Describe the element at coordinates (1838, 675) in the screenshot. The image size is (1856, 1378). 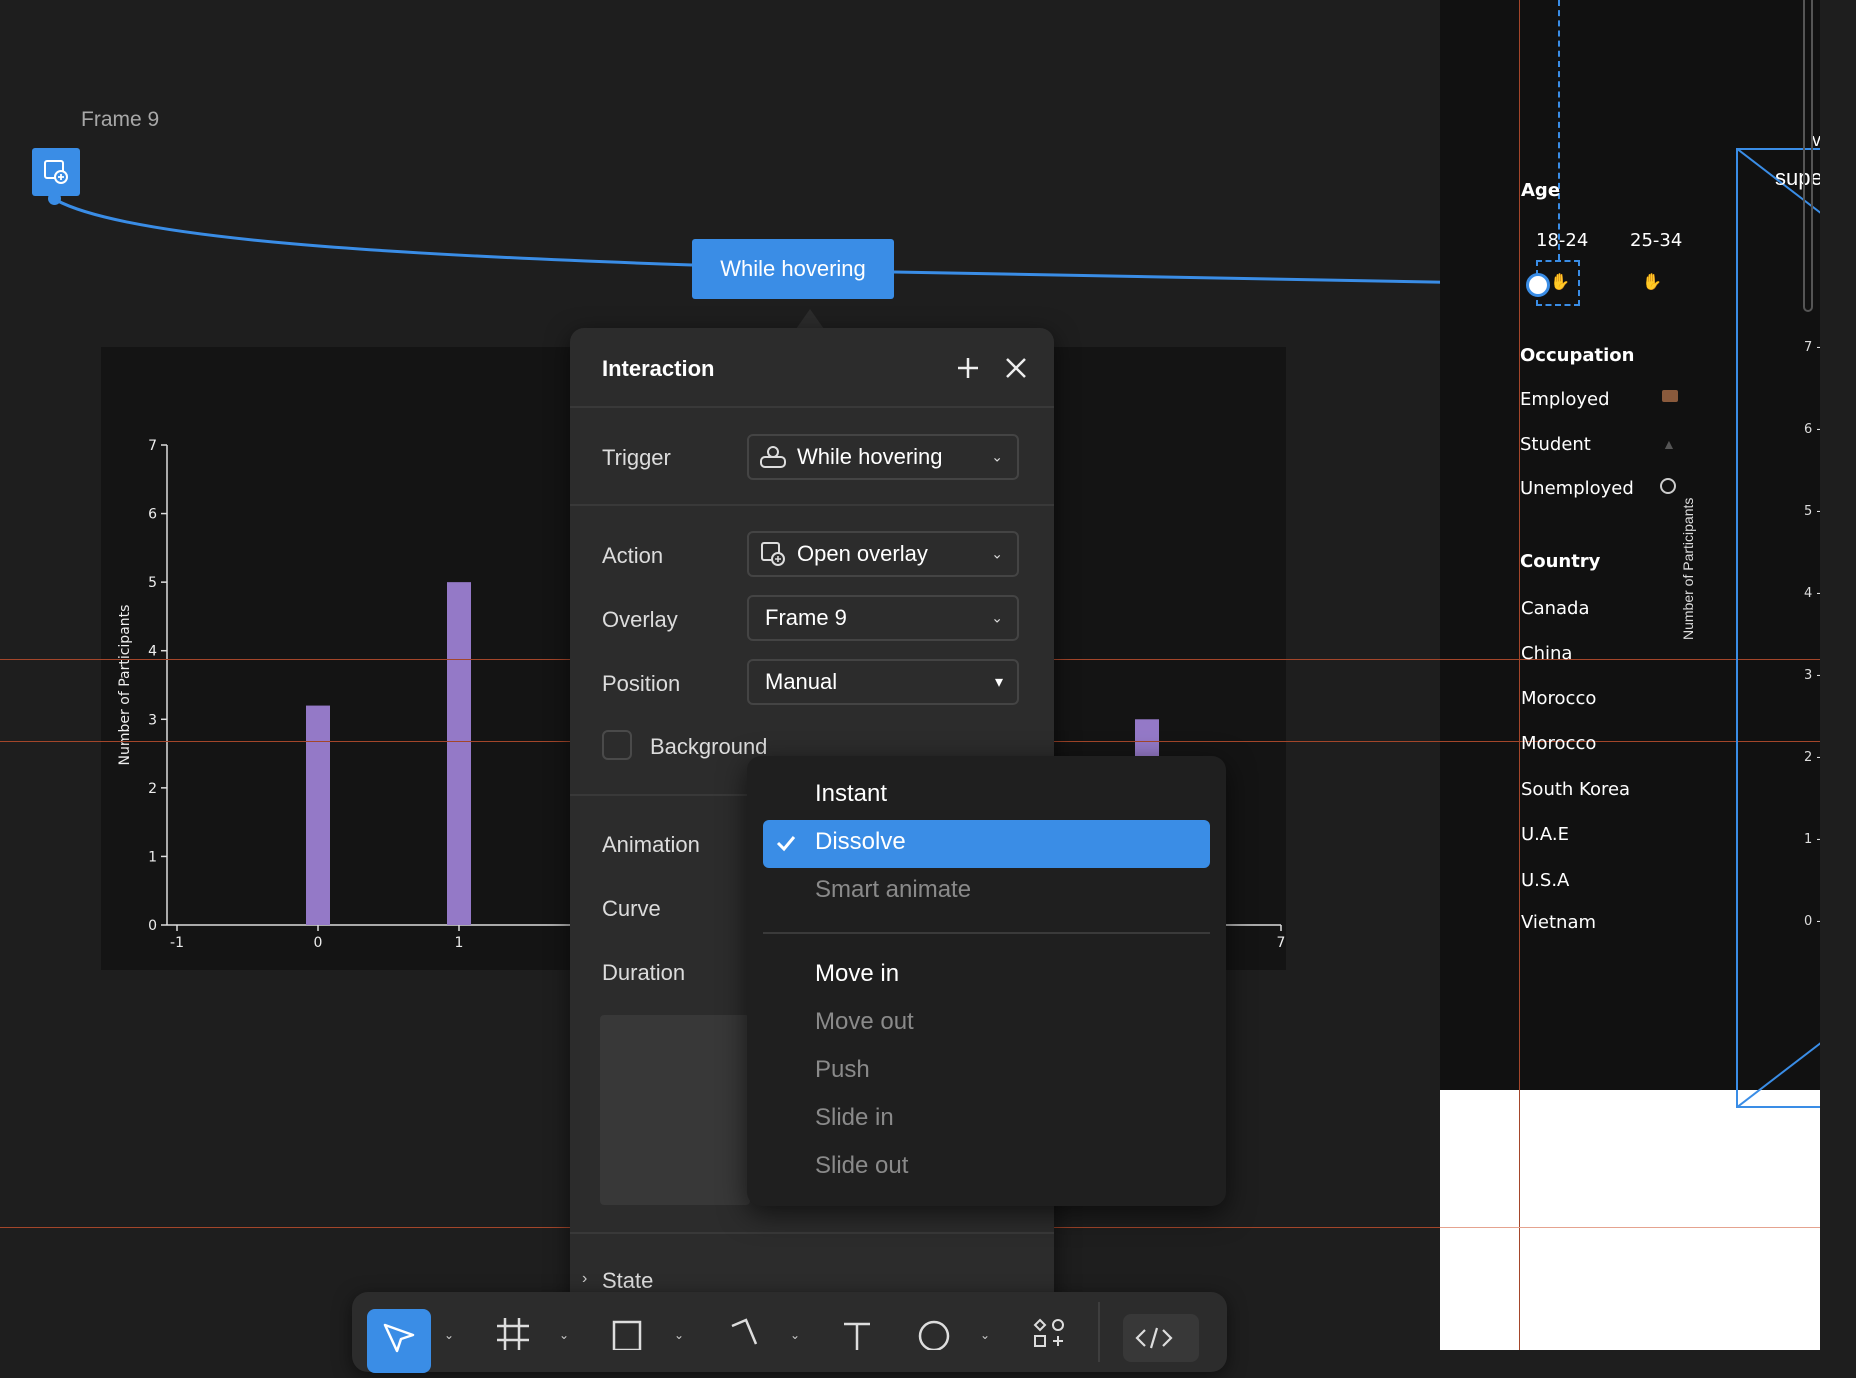
I see `properties-panel-edge` at that location.